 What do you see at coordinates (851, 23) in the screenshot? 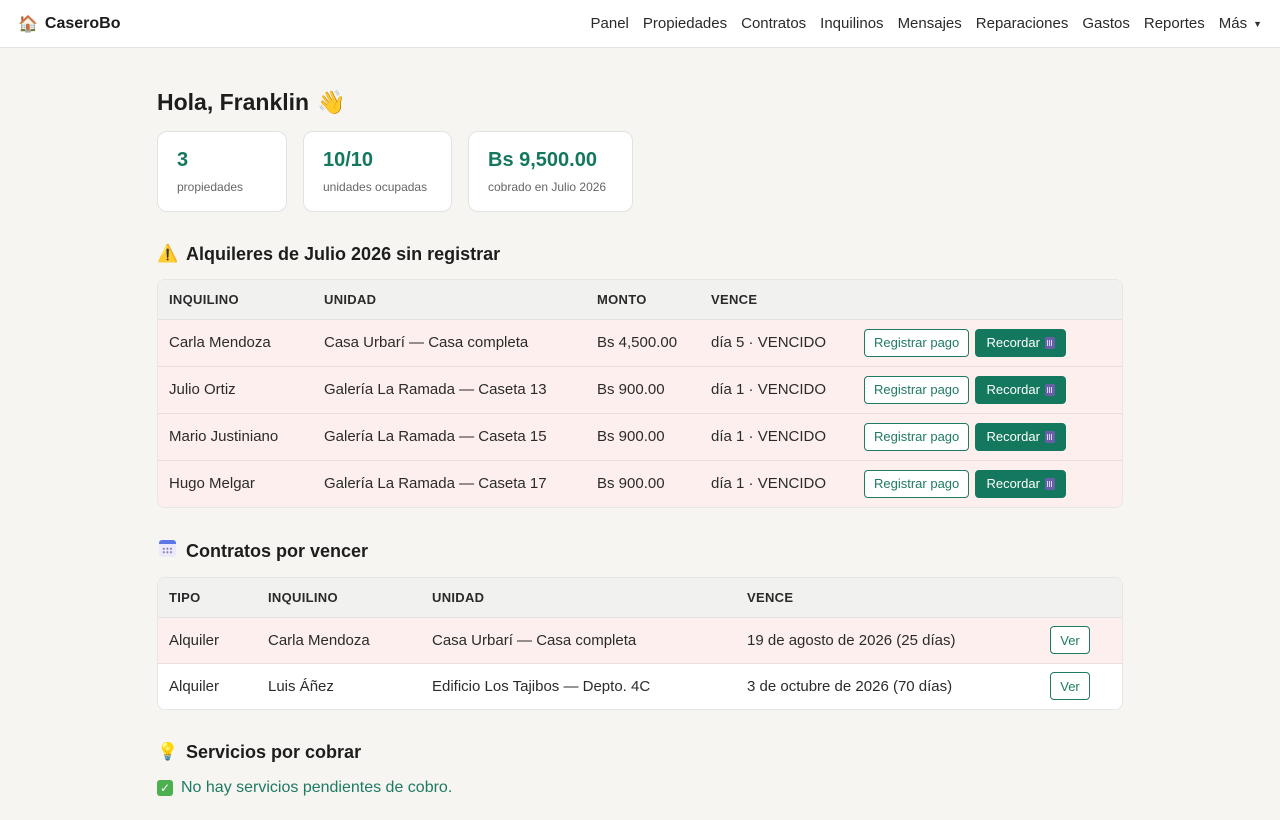
I see `nav-item-inquilinos: Inquilinos` at bounding box center [851, 23].